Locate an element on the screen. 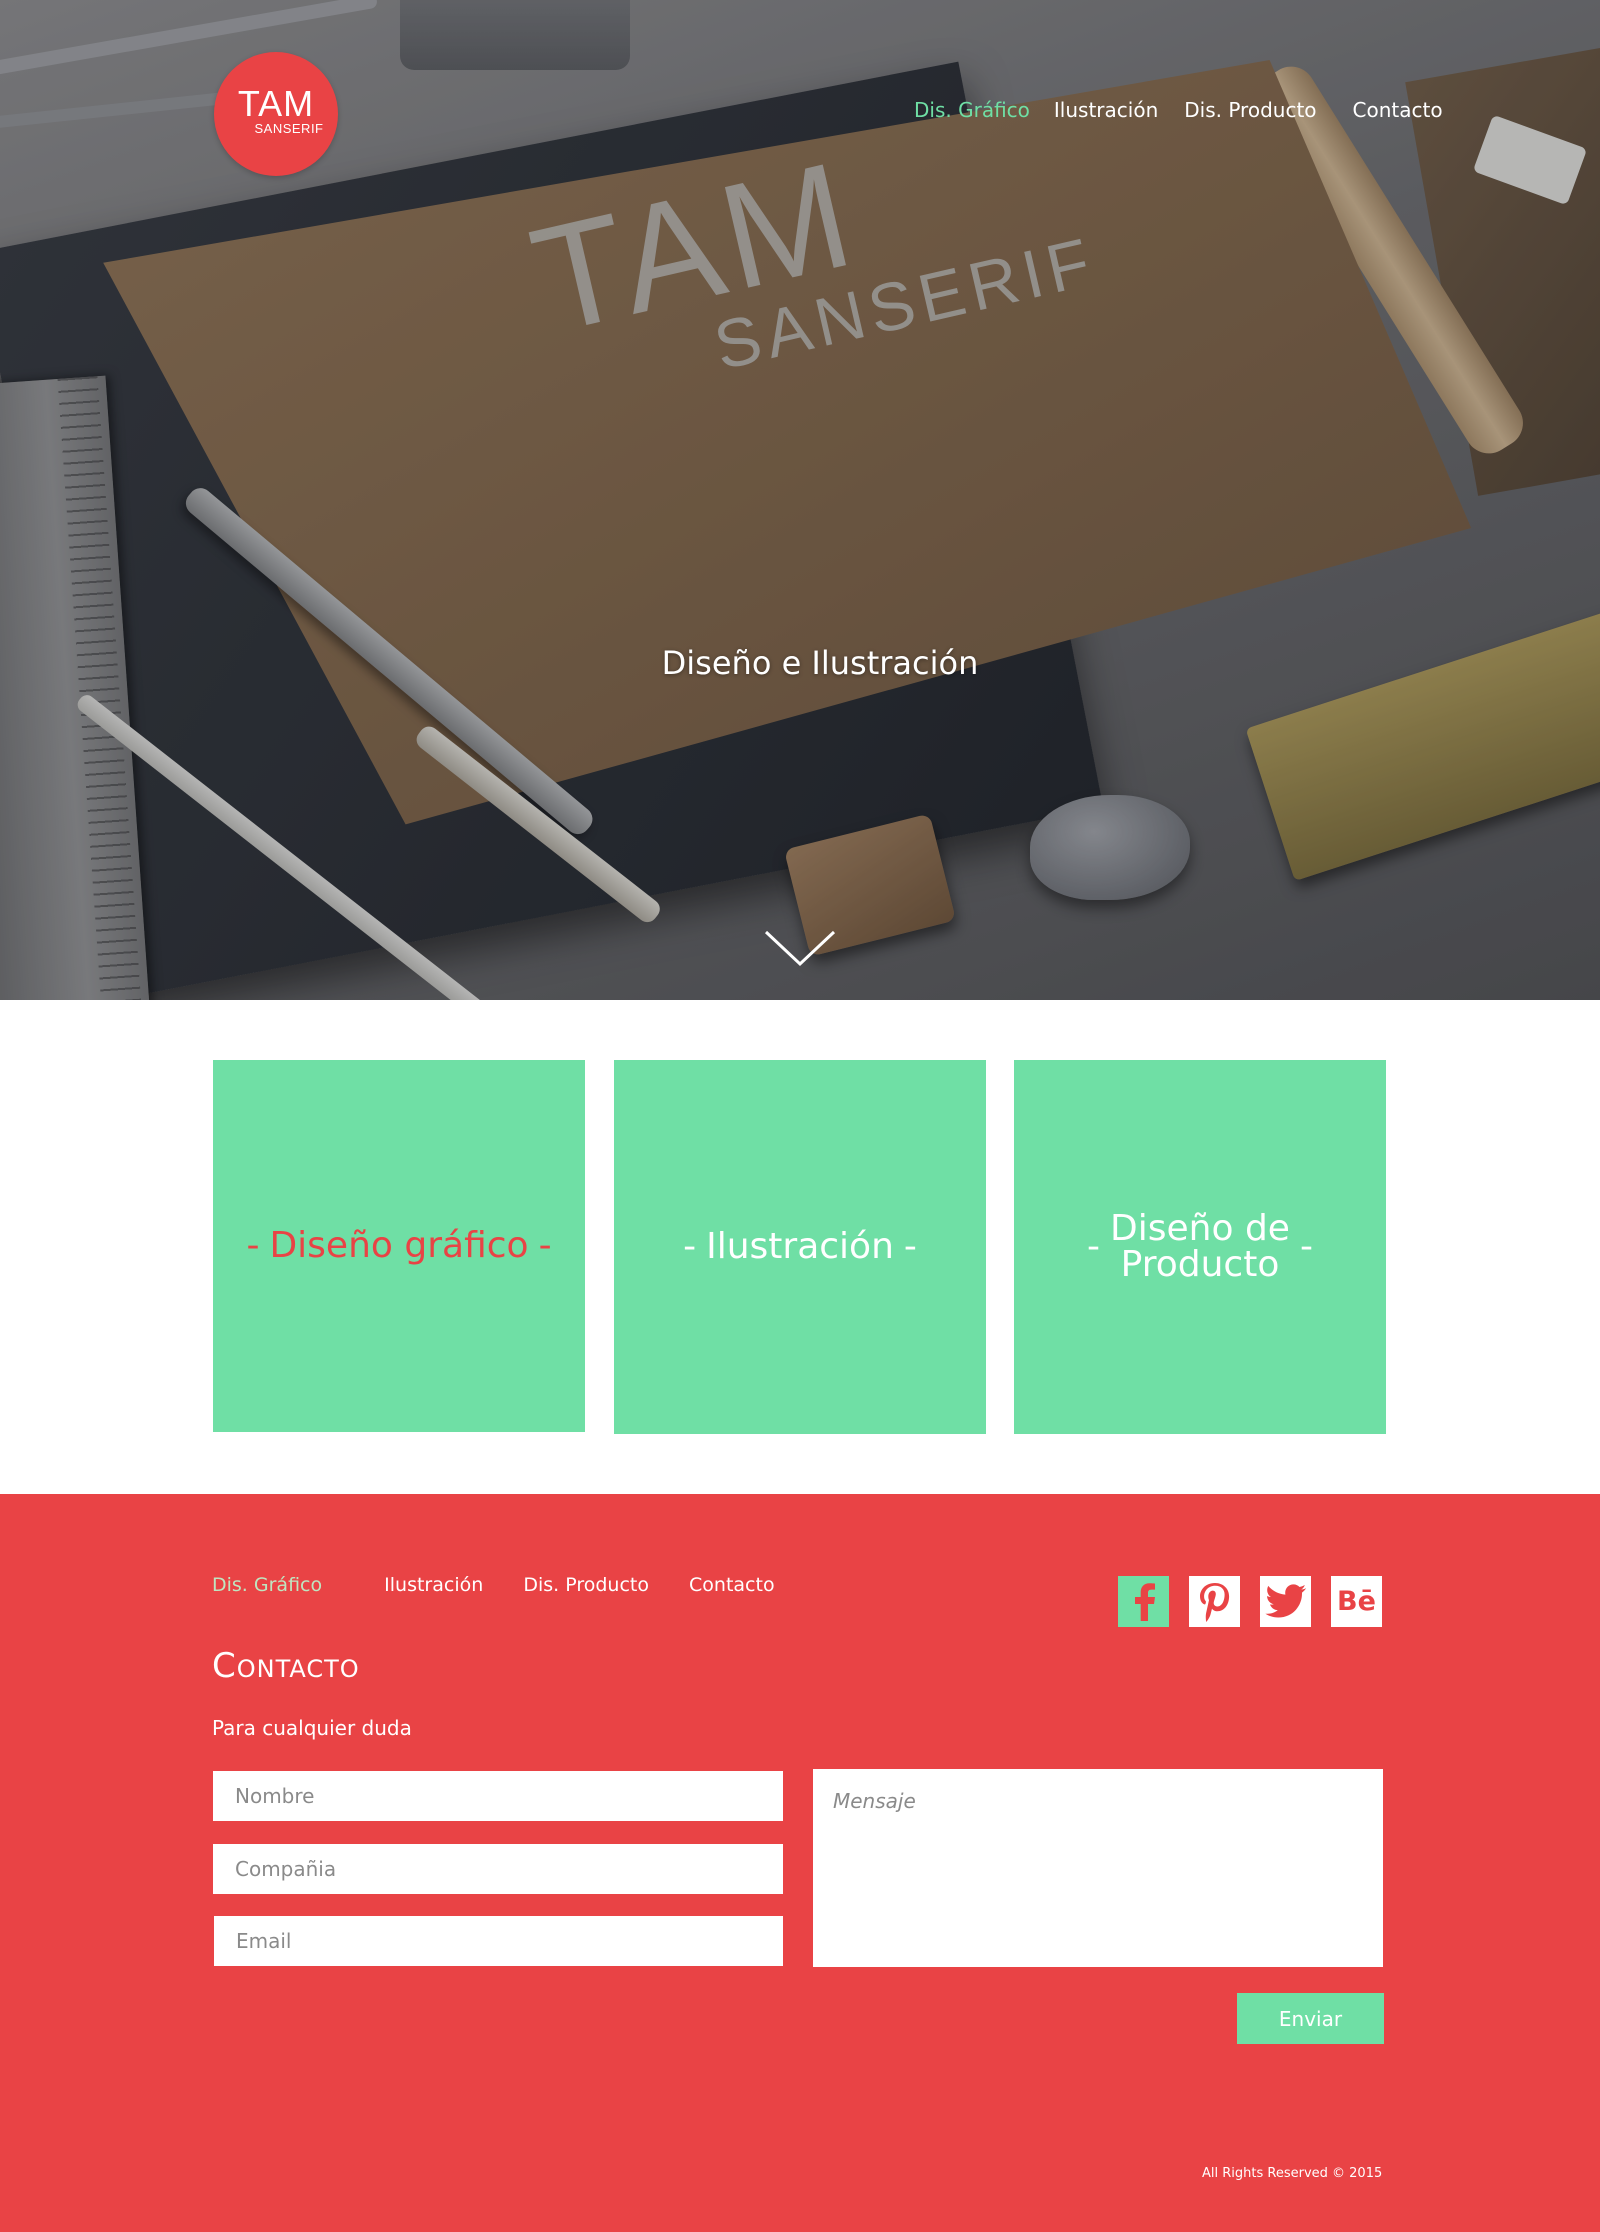  category-card-diseno-producto: - Diseño de Producto - is located at coordinates (1200, 1247).